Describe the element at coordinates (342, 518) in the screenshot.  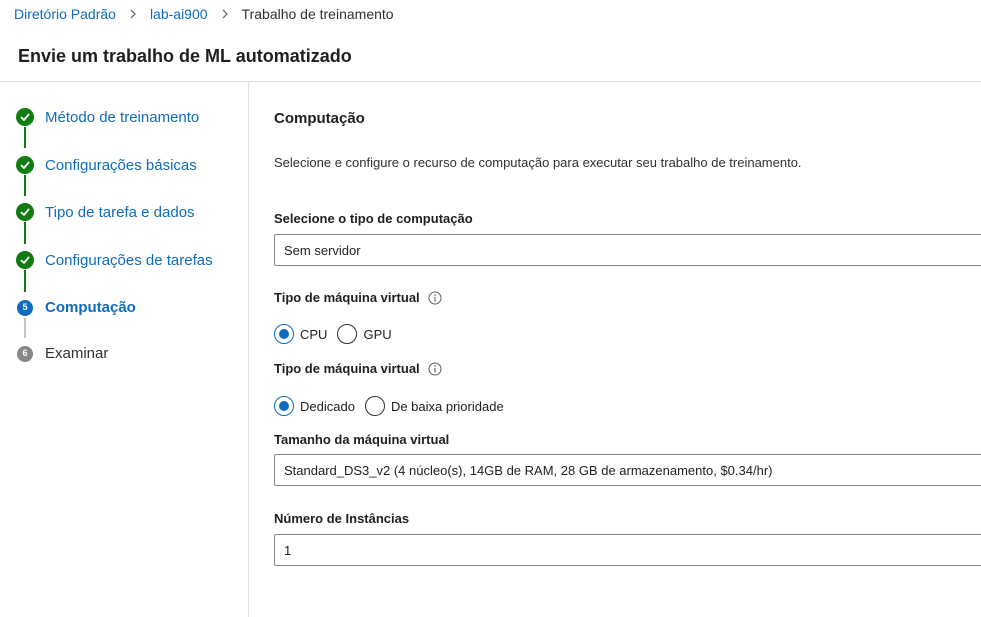
I see `instances-label: Número de Instâncias` at that location.